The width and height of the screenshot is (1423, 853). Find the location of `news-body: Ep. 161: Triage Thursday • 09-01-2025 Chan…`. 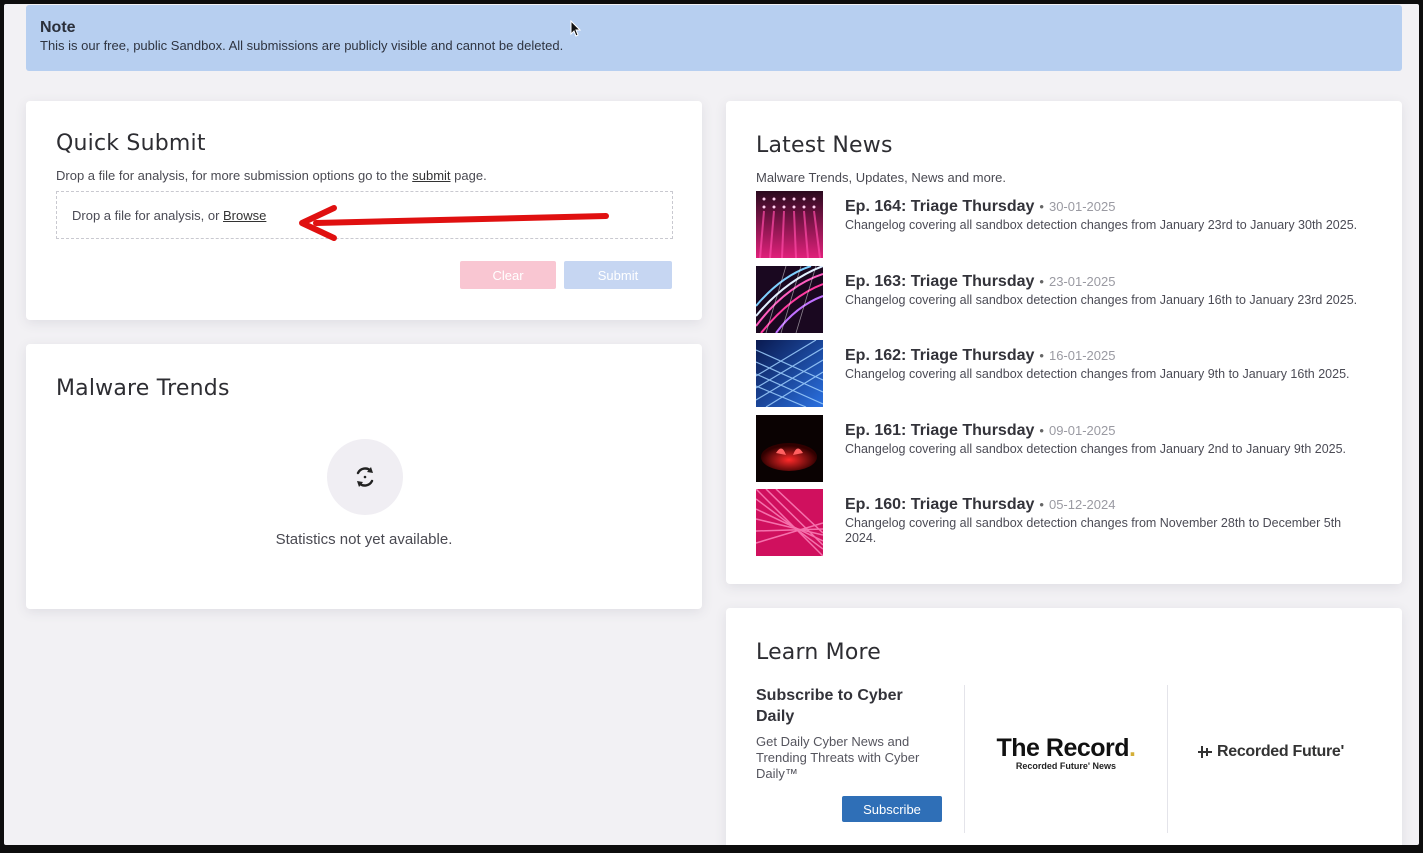

news-body: Ep. 161: Triage Thursday • 09-01-2025 Chan… is located at coordinates (1105, 452).